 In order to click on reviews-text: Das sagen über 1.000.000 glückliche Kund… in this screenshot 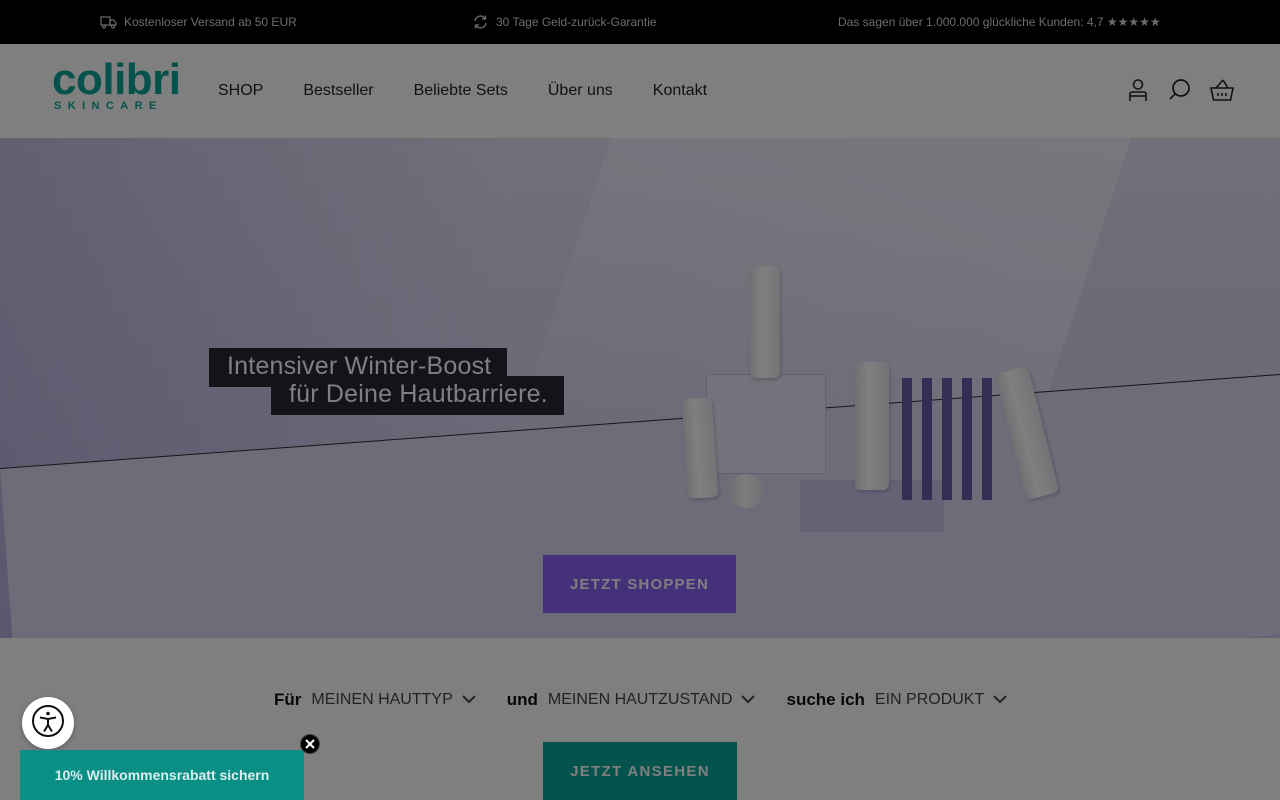, I will do `click(999, 22)`.